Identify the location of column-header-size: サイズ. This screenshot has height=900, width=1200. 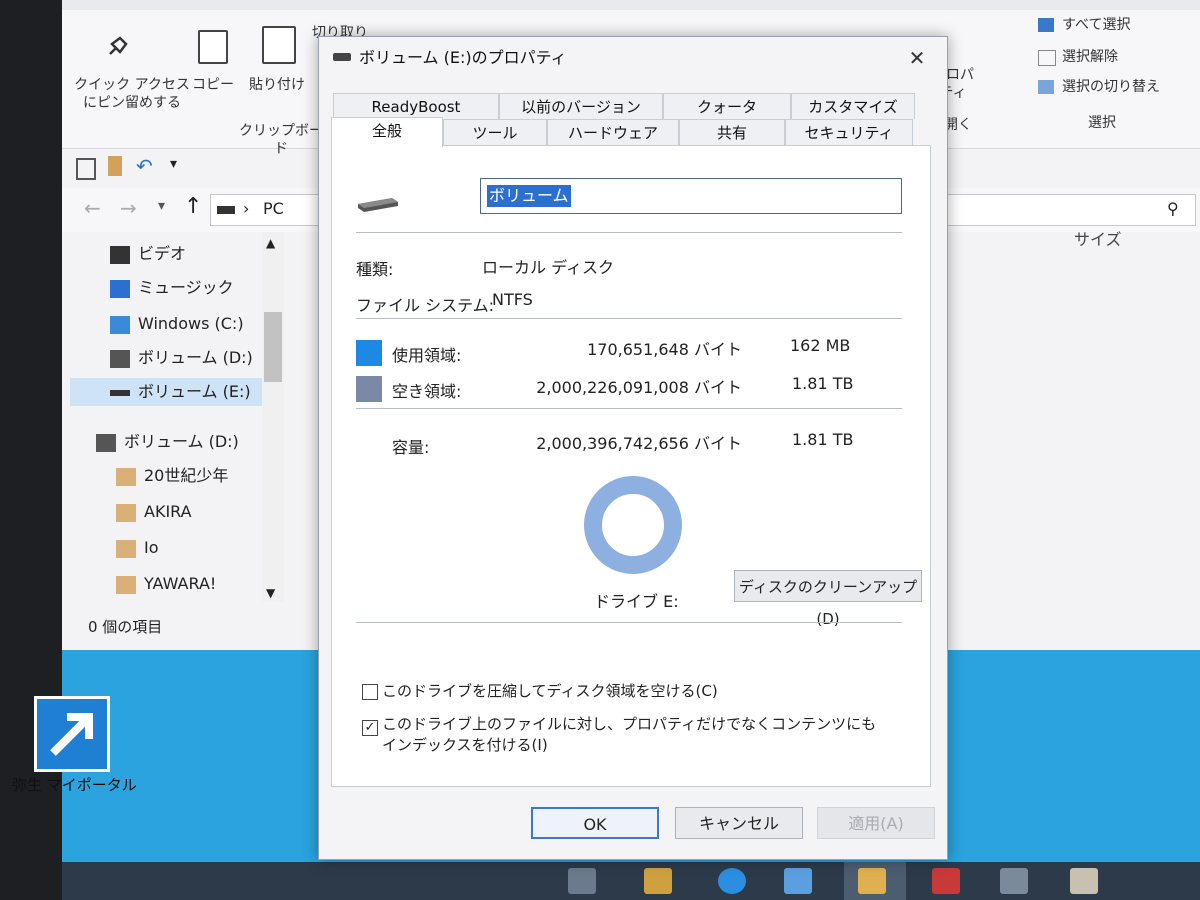
(1098, 238).